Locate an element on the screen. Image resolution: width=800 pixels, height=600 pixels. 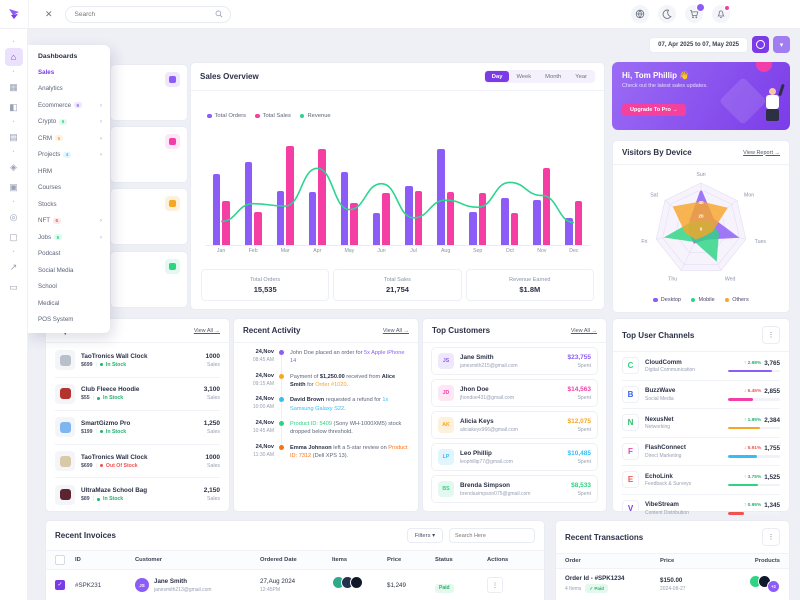
range-button-month: Month is located at coordinates (553, 76).